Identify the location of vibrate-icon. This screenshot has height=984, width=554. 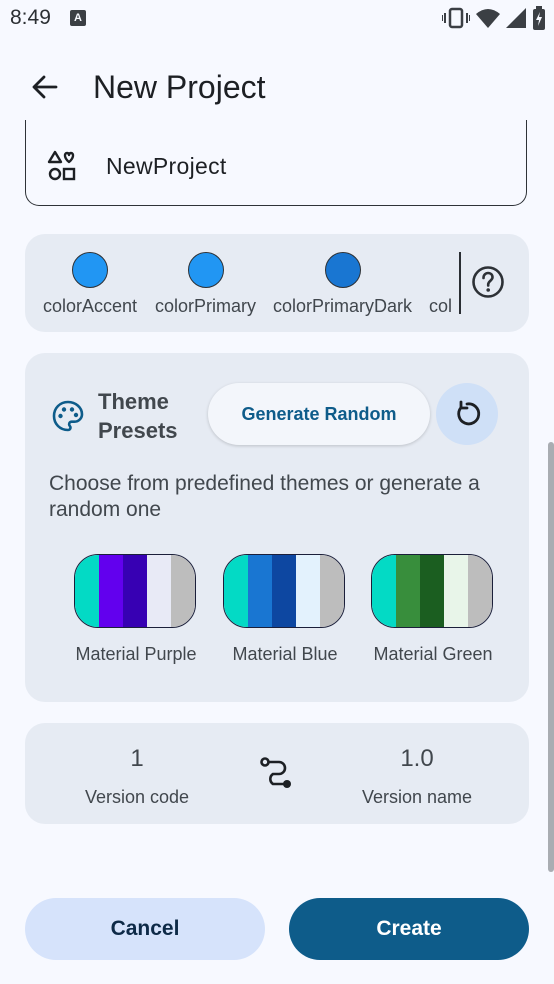
(456, 18).